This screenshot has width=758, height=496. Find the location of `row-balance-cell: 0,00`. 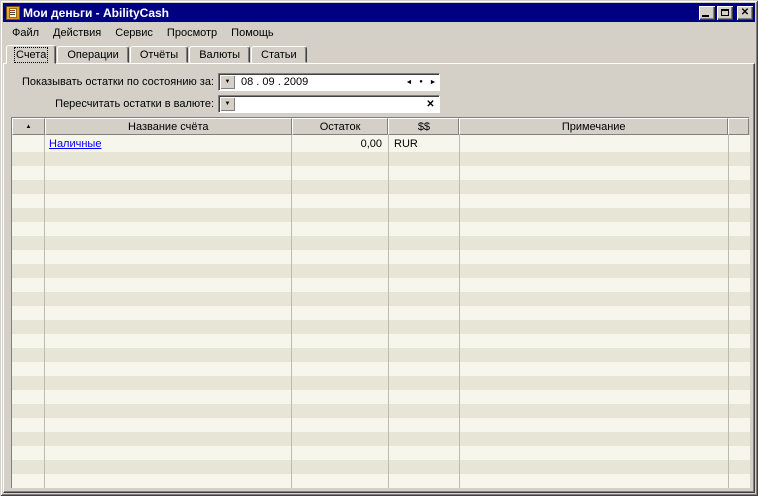

row-balance-cell: 0,00 is located at coordinates (371, 143).